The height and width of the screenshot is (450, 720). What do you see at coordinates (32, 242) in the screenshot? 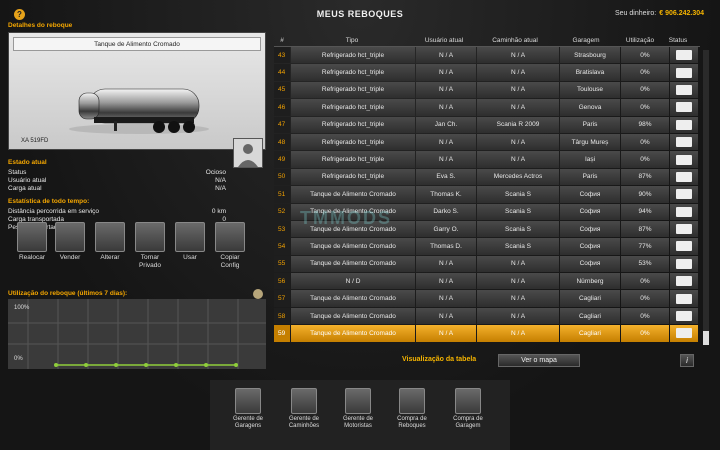
I see `relocate-button: Realocar` at bounding box center [32, 242].